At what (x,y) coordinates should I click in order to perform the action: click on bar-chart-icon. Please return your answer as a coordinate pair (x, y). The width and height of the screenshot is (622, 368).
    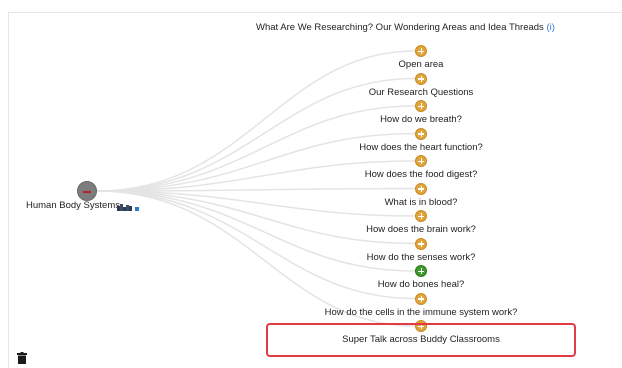
    Looking at the image, I should click on (128, 206).